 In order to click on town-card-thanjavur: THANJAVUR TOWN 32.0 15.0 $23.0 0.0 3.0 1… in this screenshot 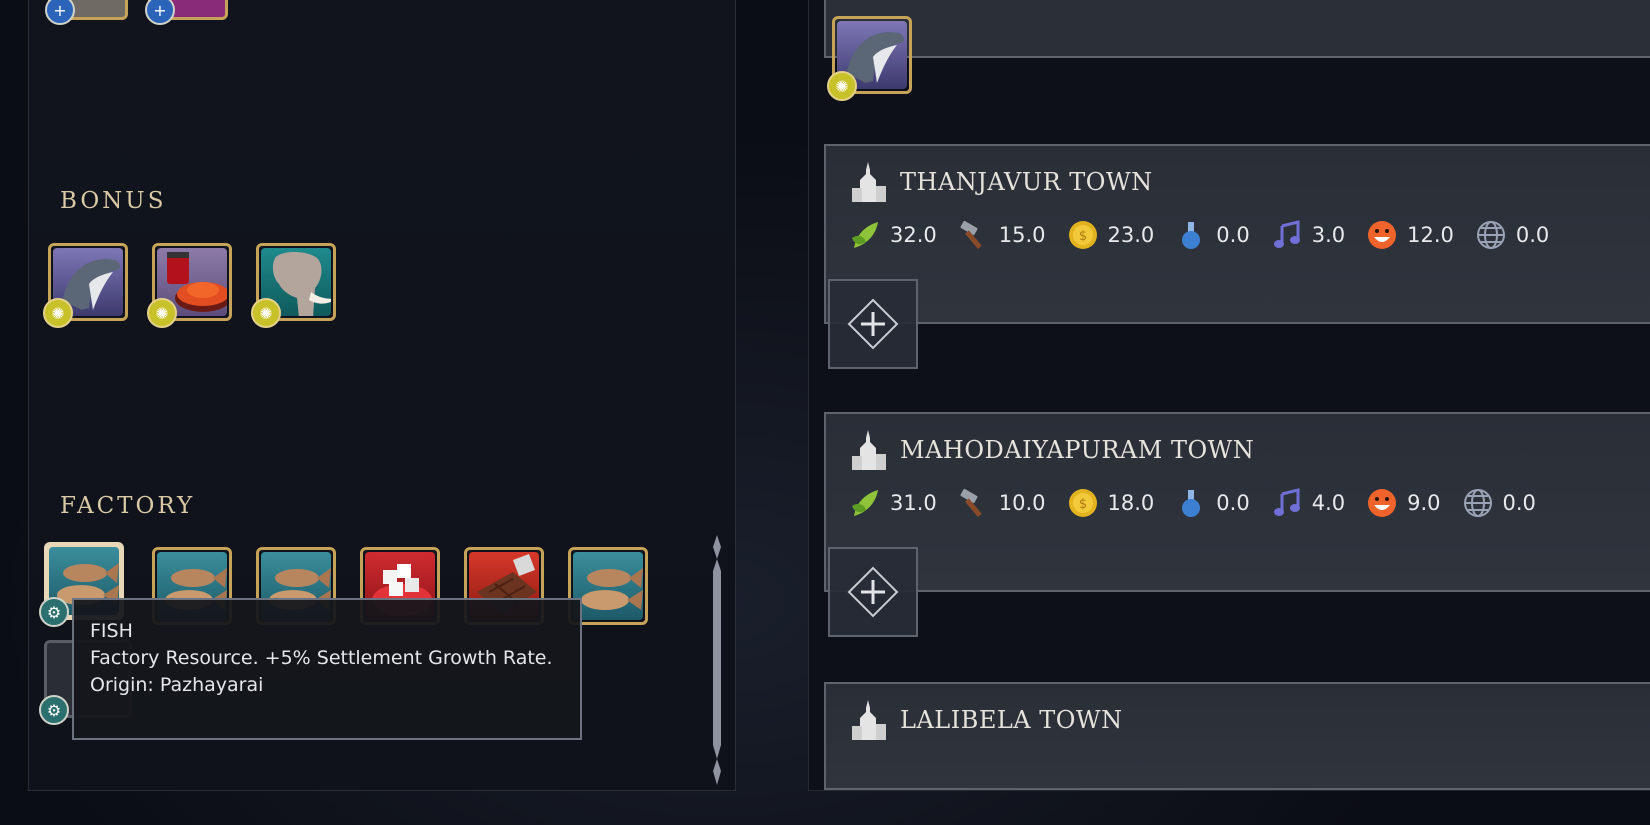, I will do `click(1237, 256)`.